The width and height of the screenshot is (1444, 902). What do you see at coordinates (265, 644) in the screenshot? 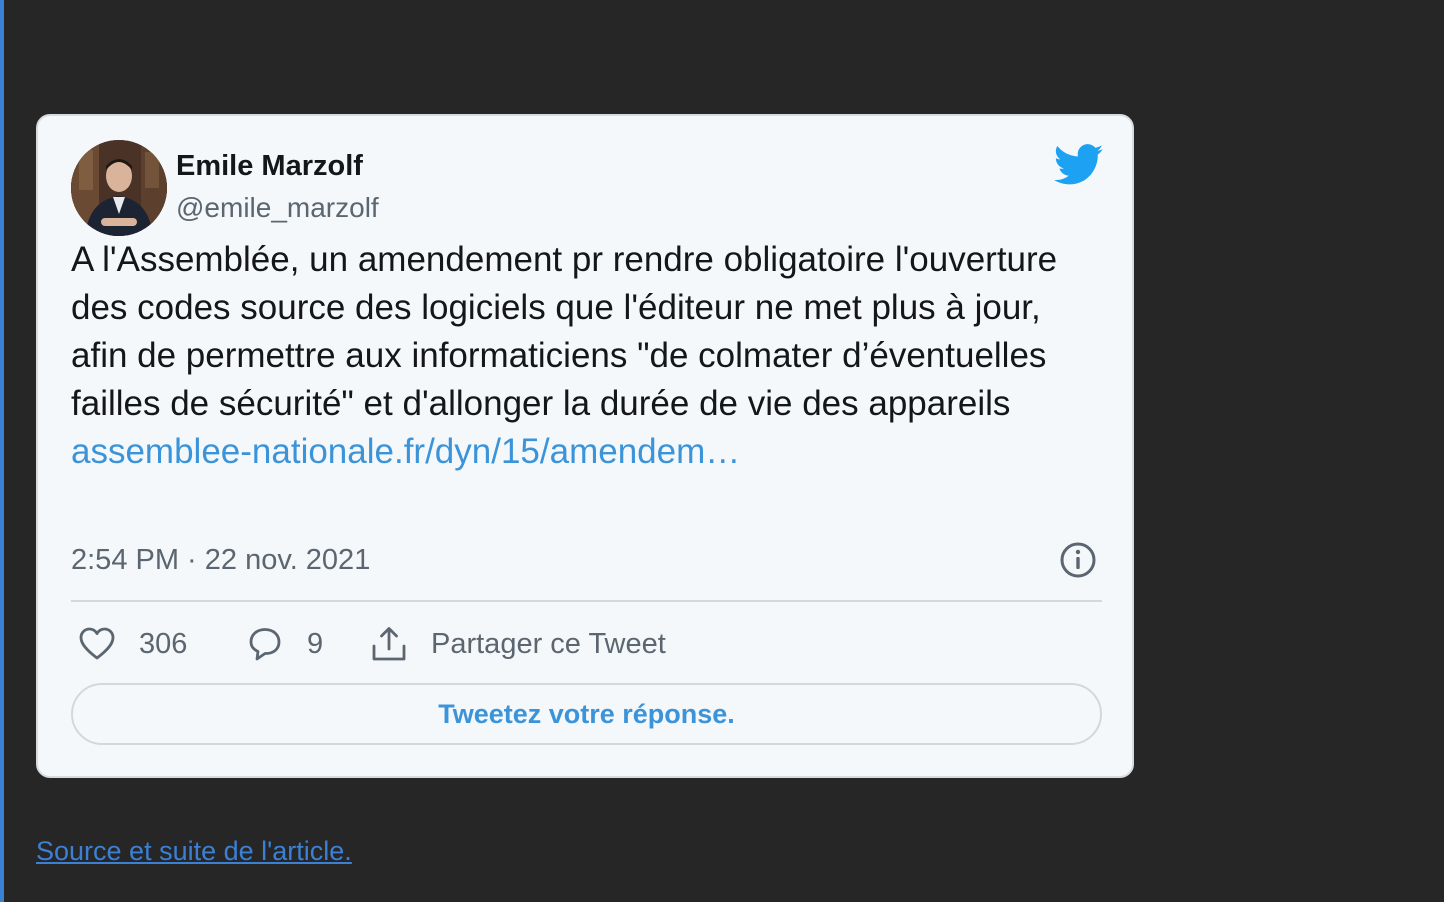
I see `speech-bubble-icon` at bounding box center [265, 644].